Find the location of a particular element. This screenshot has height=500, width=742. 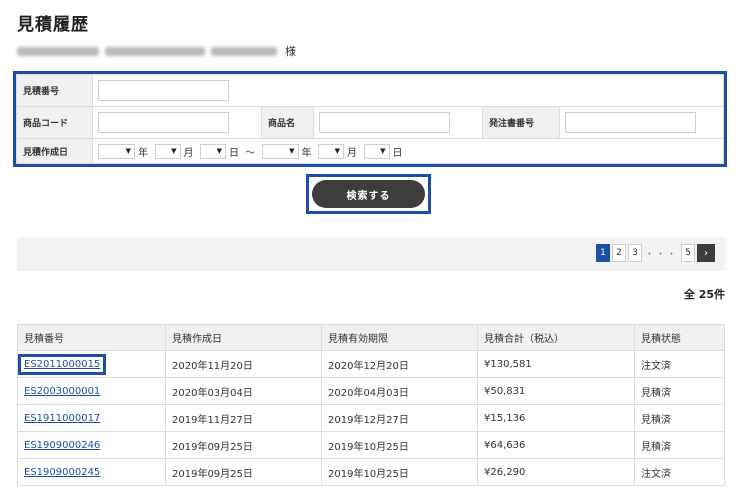

from-month-select: ▼ is located at coordinates (167, 151).